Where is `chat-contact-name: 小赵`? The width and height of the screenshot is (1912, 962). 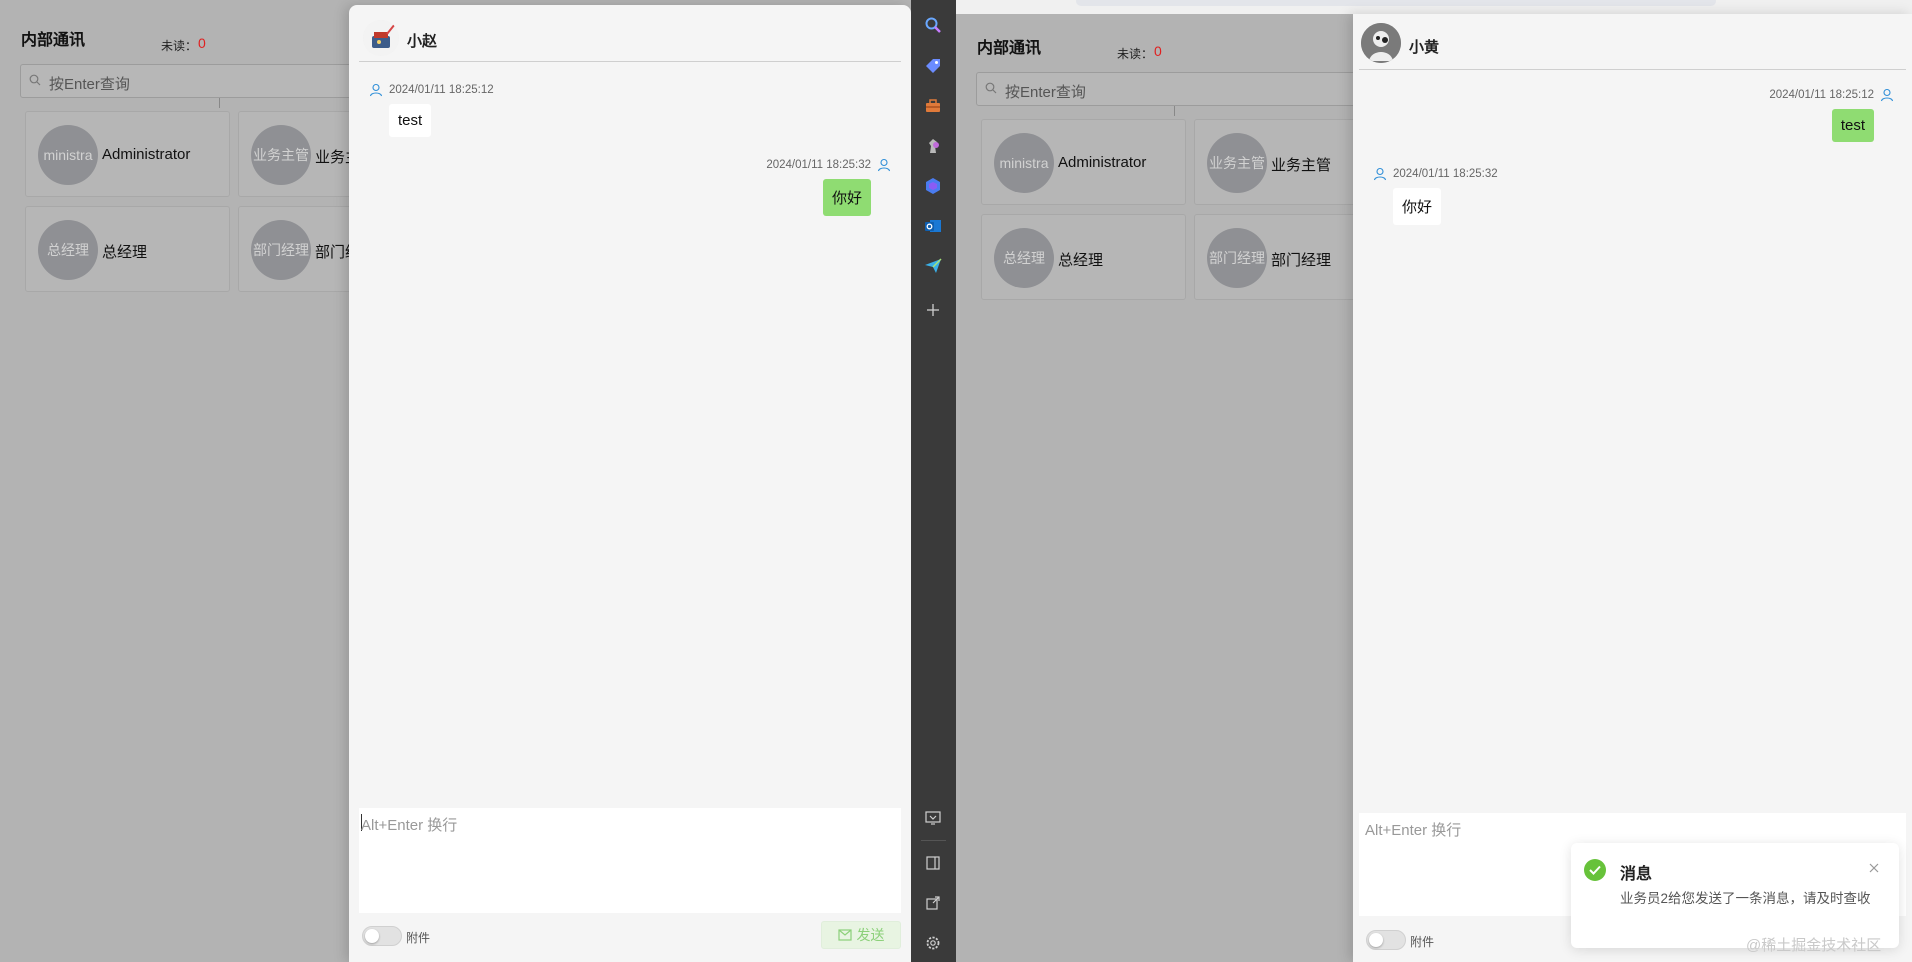
chat-contact-name: 小赵 is located at coordinates (422, 41).